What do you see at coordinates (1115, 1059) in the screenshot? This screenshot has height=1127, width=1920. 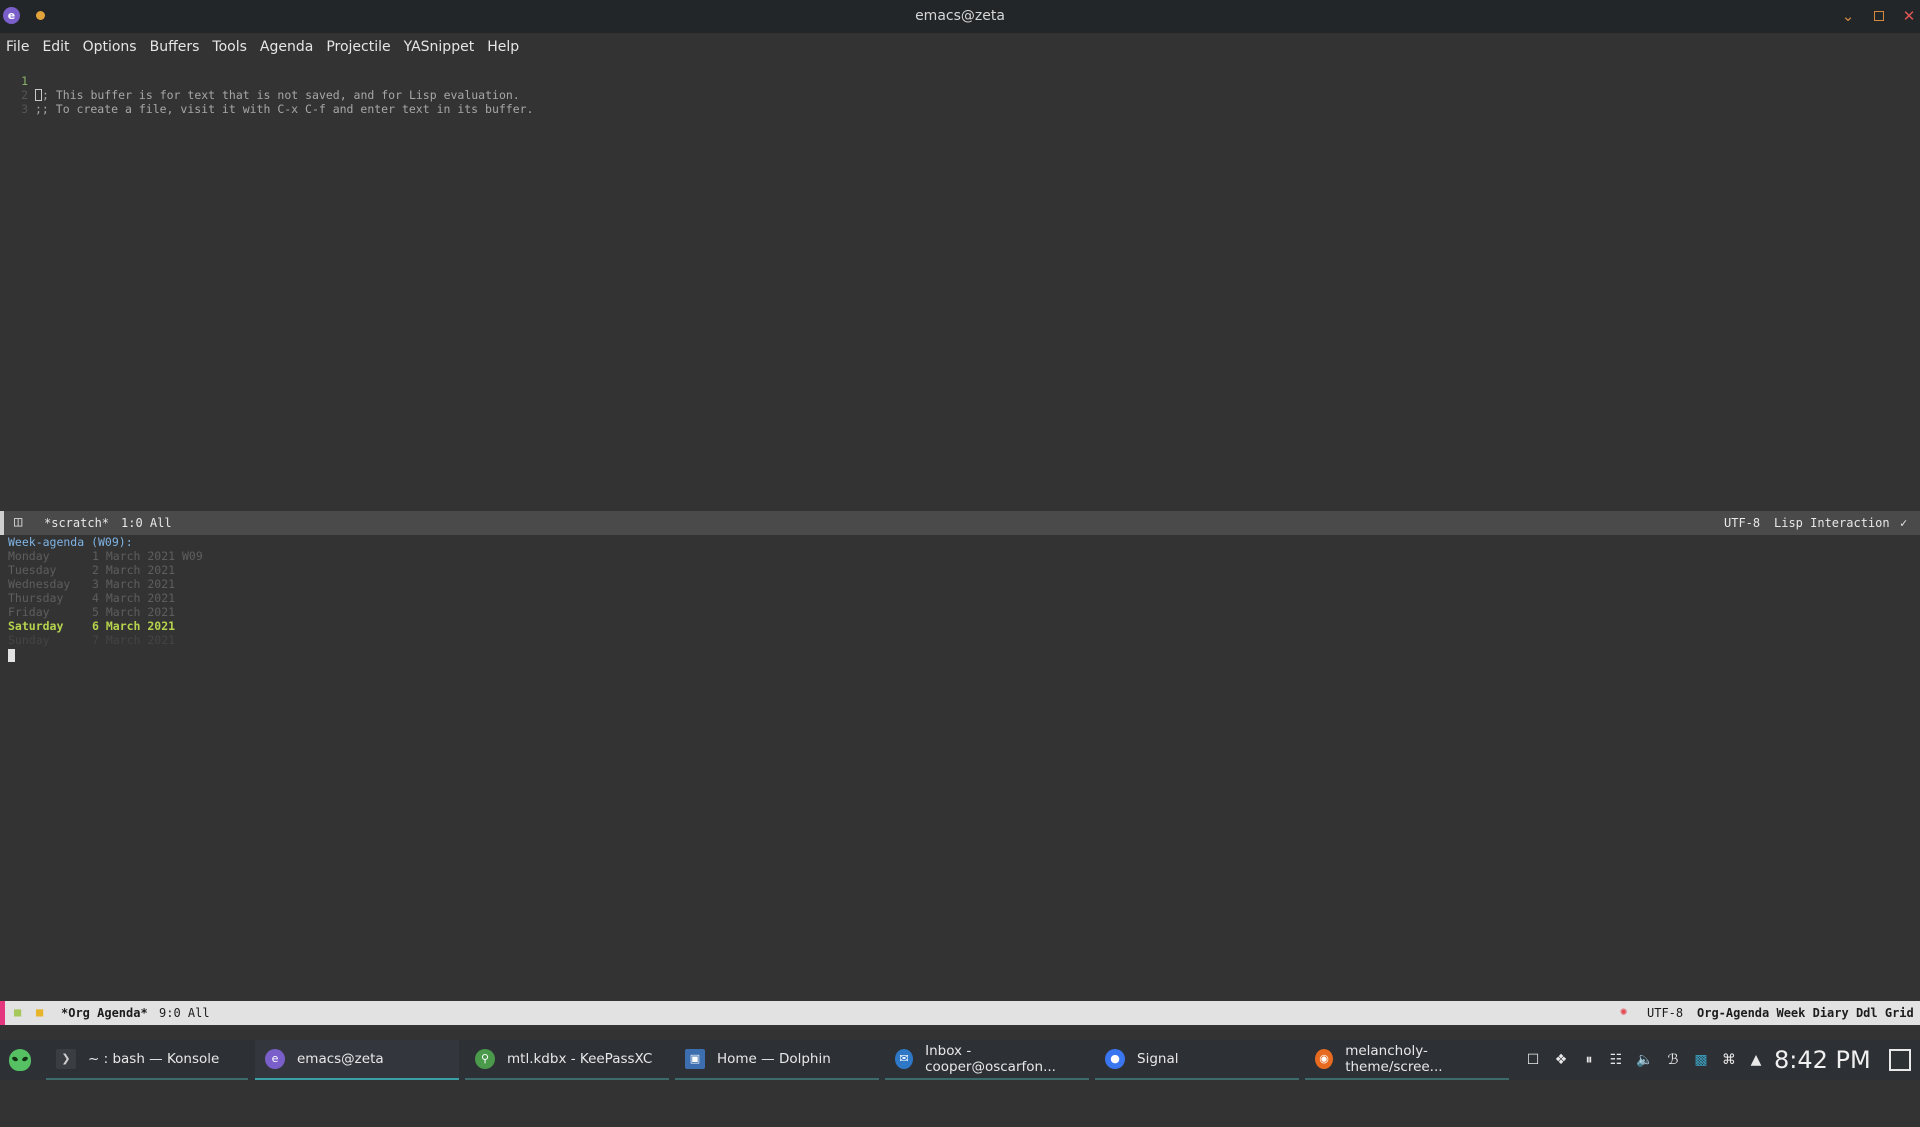 I see `signal-icon: ●` at bounding box center [1115, 1059].